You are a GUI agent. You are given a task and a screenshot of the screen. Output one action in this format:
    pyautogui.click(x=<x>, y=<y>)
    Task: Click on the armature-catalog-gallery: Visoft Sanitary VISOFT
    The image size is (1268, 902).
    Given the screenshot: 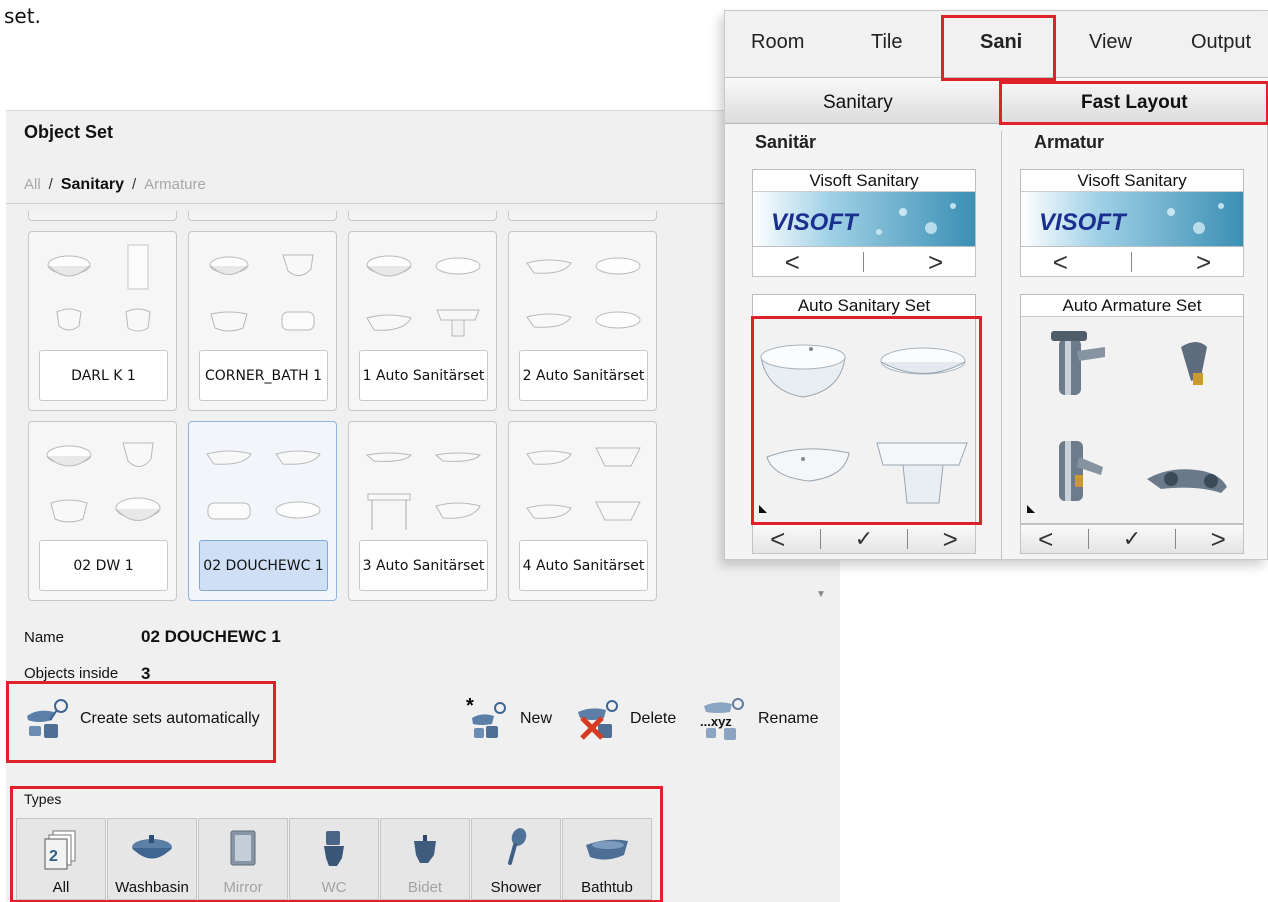 What is the action you would take?
    pyautogui.click(x=1132, y=208)
    